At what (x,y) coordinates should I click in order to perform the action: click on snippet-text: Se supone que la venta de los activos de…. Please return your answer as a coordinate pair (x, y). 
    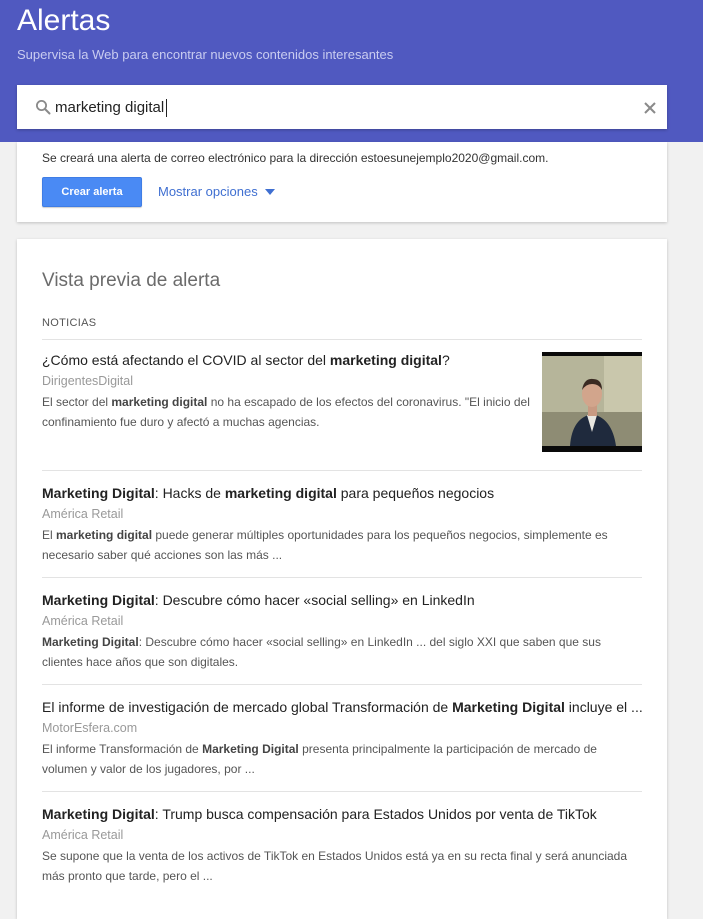
    Looking at the image, I should click on (335, 866).